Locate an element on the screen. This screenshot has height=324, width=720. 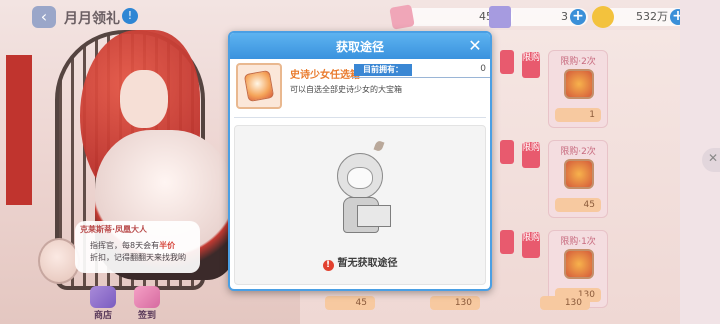
item-name: 史诗少女任选箱 is located at coordinates (325, 75).